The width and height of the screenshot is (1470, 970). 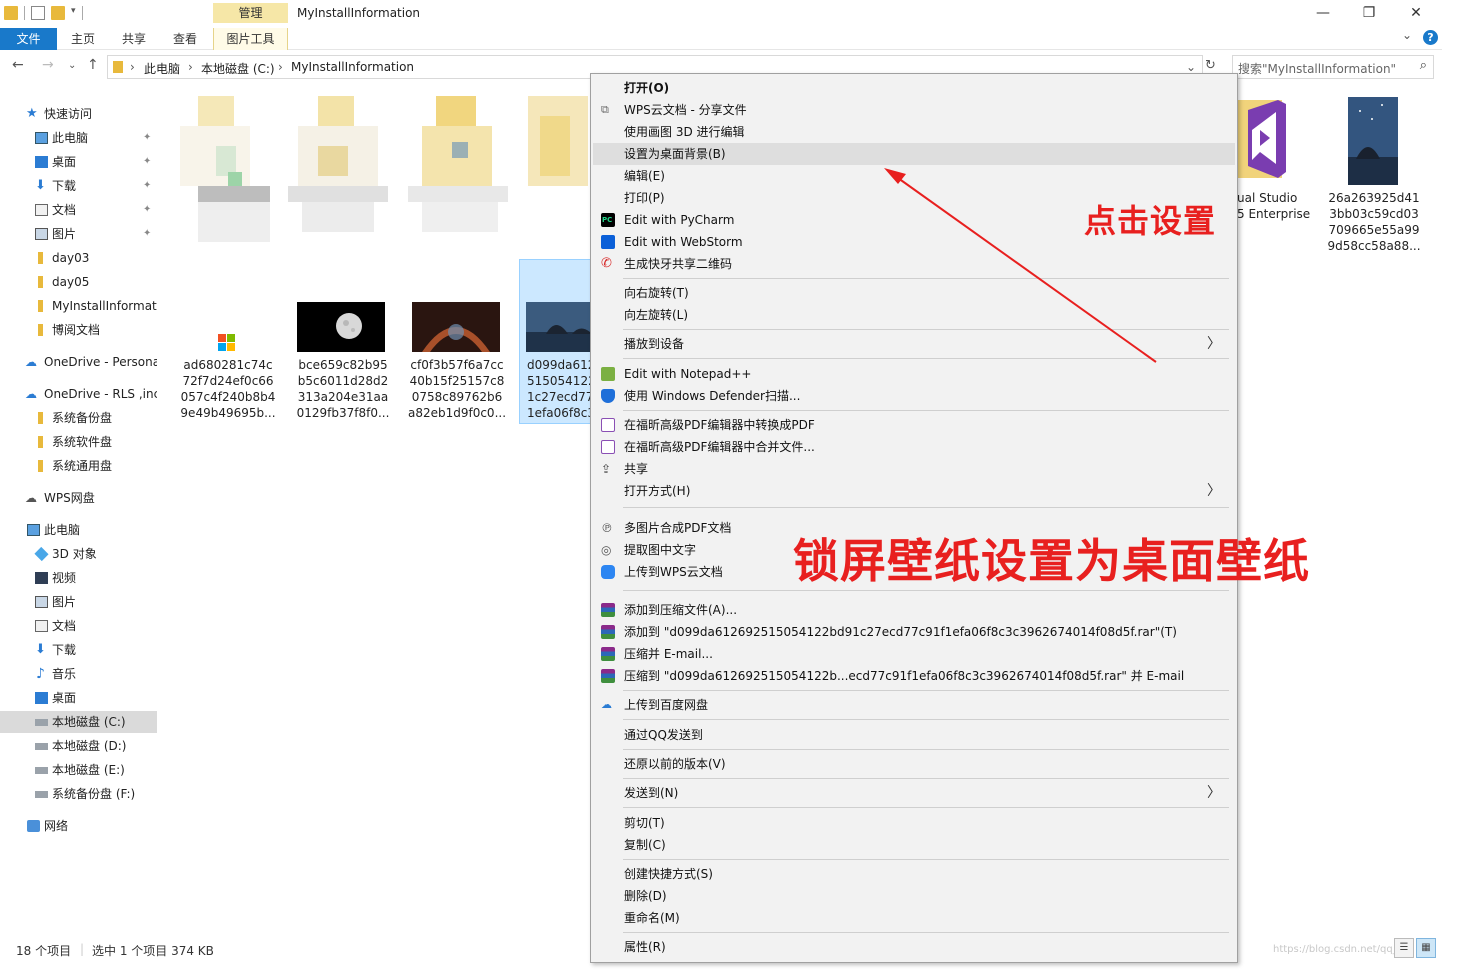 I want to click on nav-drive-d: 本地磁盘 (D:), so click(x=78, y=746).